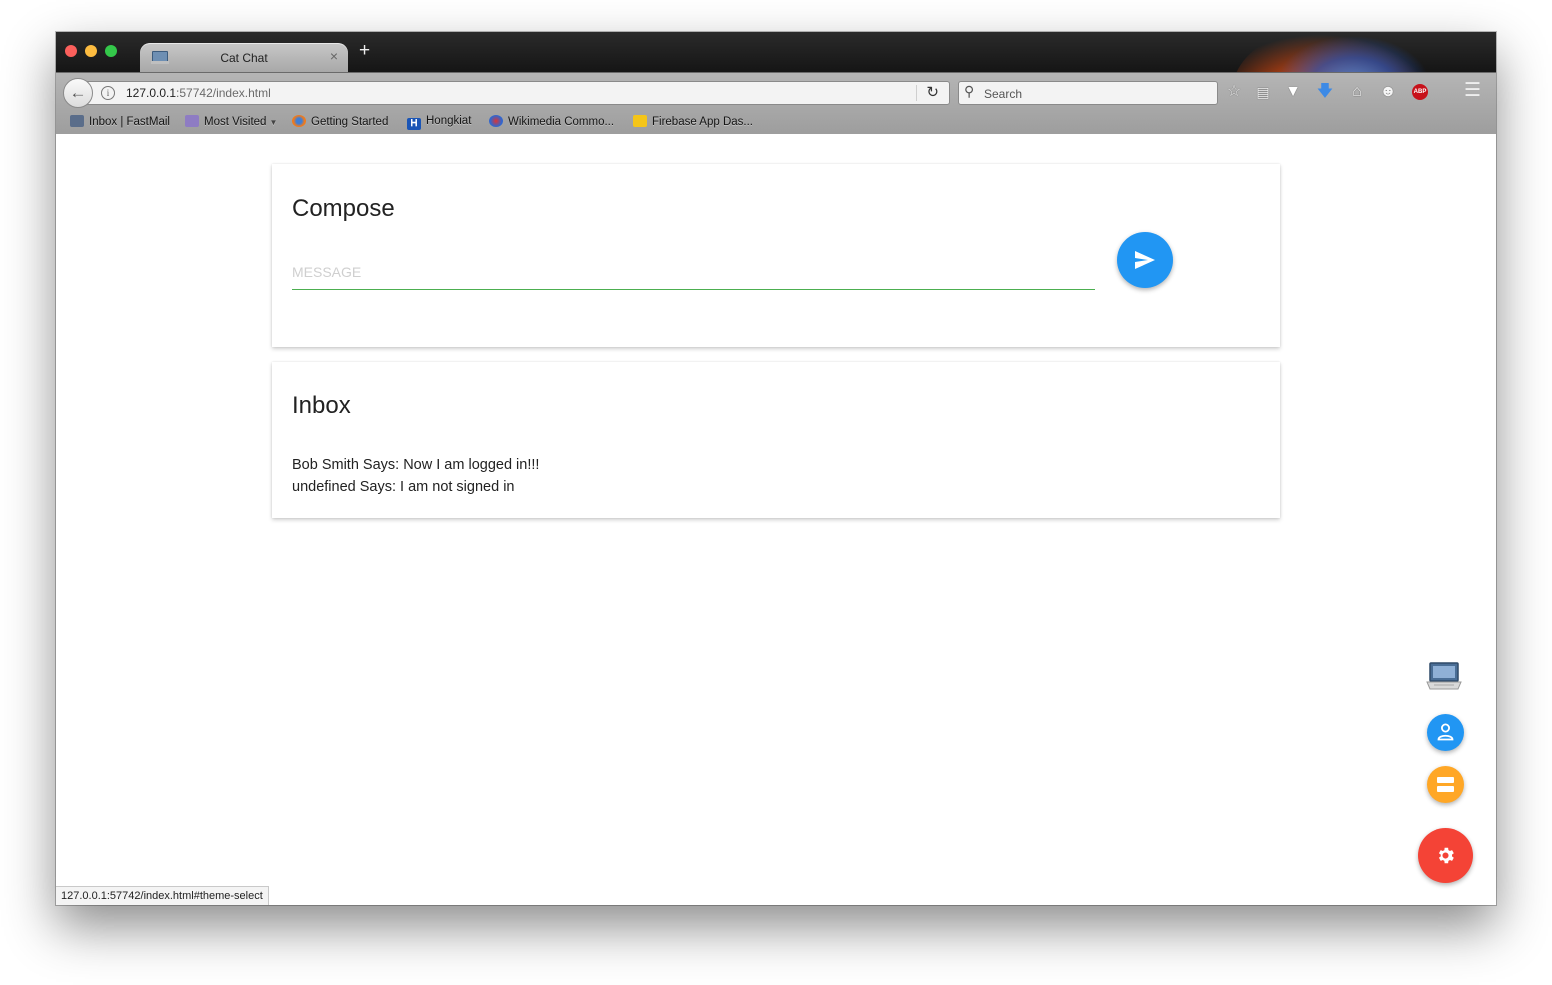  I want to click on bookmark-label: Getting Started, so click(350, 122).